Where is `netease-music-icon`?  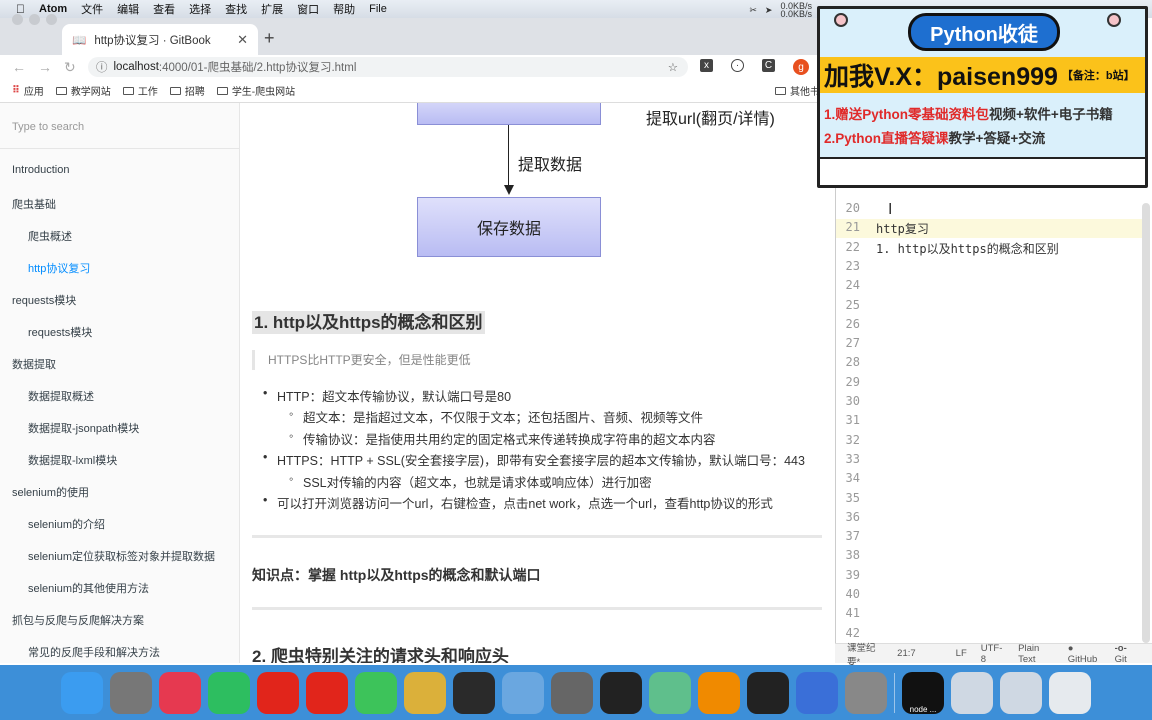 netease-music-icon is located at coordinates (278, 692).